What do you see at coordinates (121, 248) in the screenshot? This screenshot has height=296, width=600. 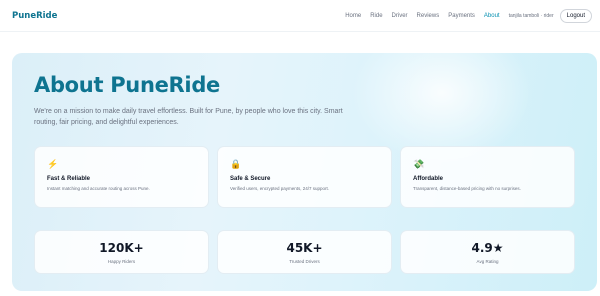 I see `stat-value: 120K+` at bounding box center [121, 248].